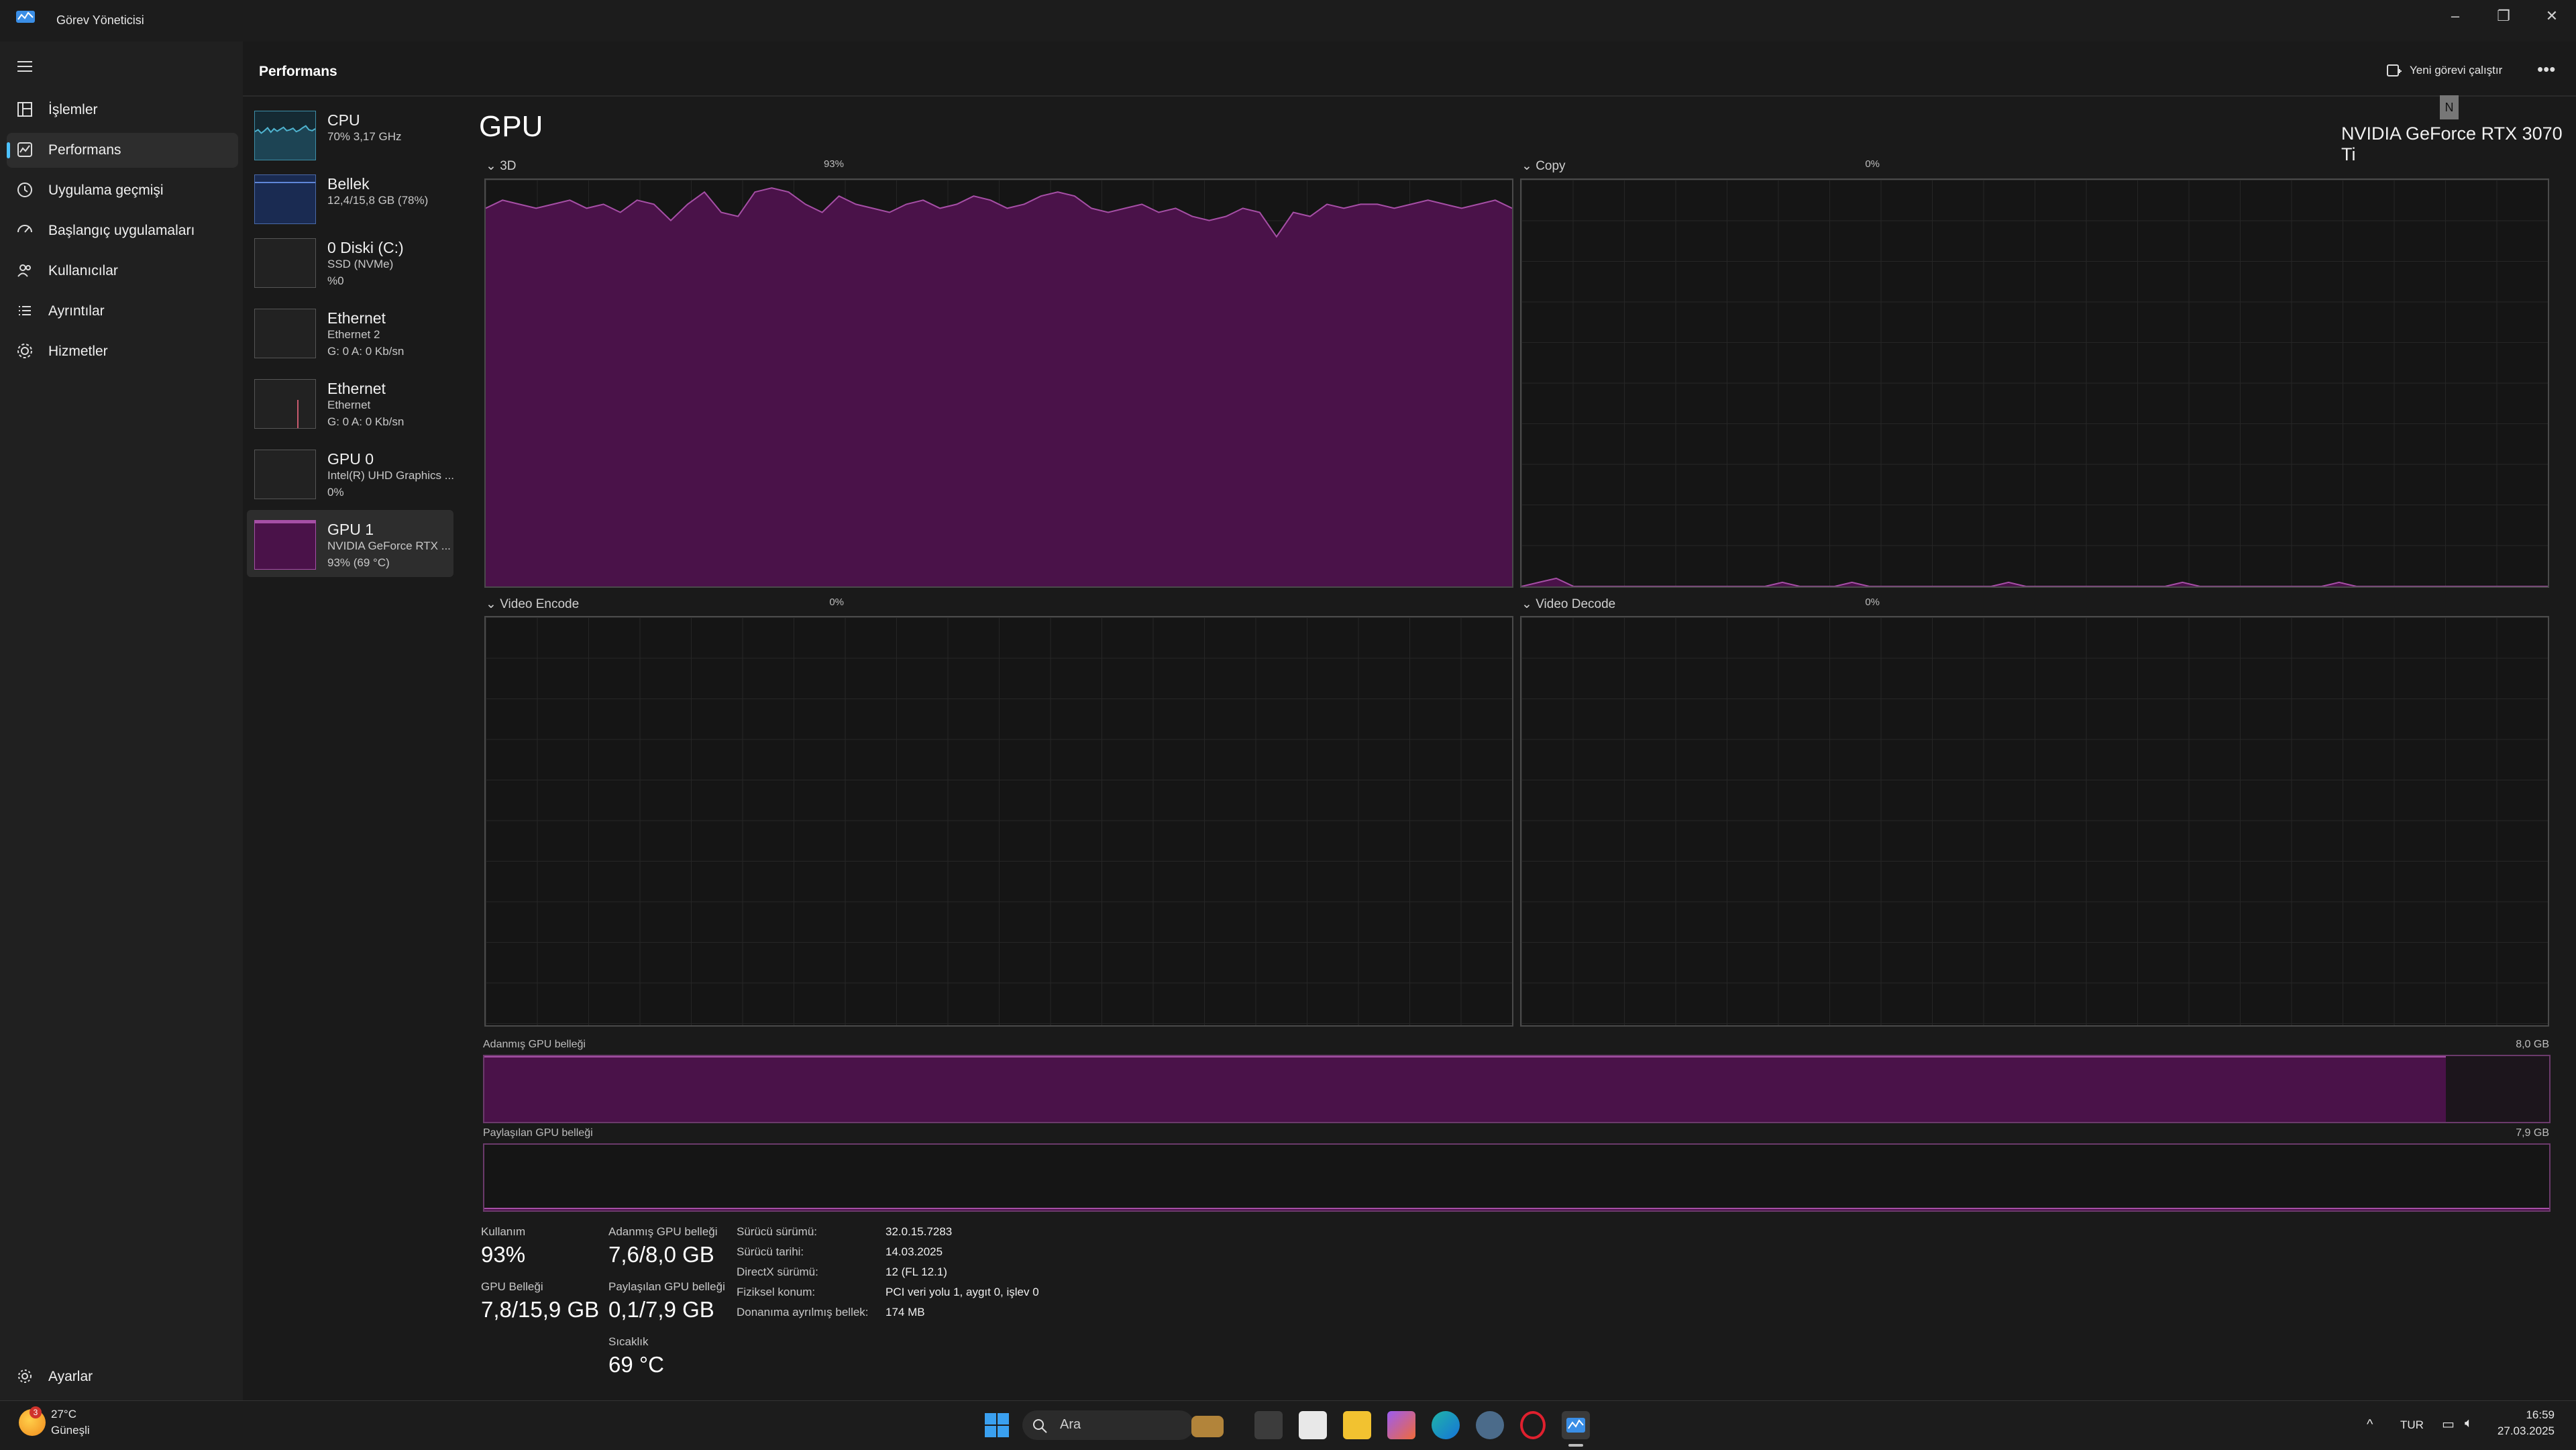 The width and height of the screenshot is (2576, 1450). What do you see at coordinates (122, 311) in the screenshot?
I see `nav-item-details: Ayrıntılar` at bounding box center [122, 311].